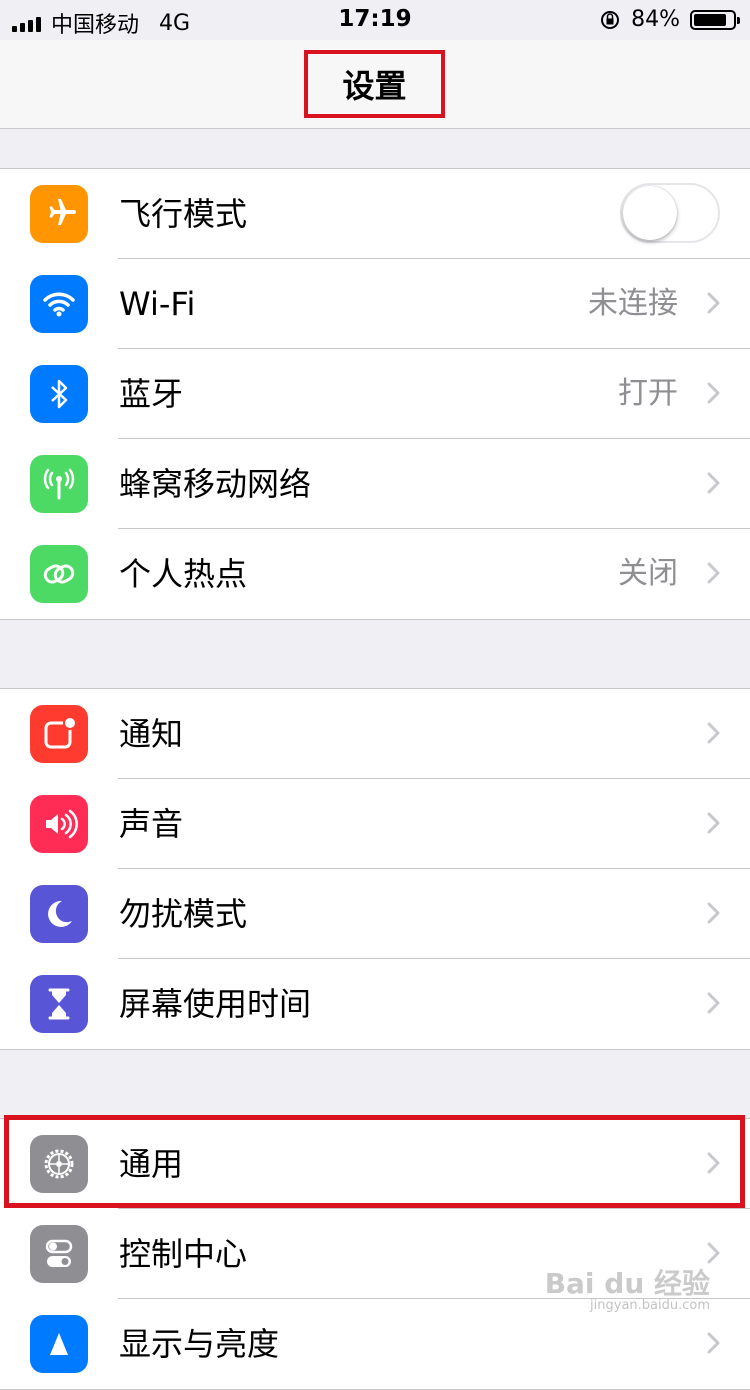  Describe the element at coordinates (59, 304) in the screenshot. I see `wifi-icon` at that location.